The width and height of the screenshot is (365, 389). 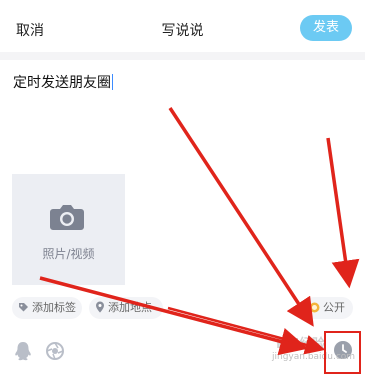 What do you see at coordinates (67, 217) in the screenshot?
I see `camera-icon` at bounding box center [67, 217].